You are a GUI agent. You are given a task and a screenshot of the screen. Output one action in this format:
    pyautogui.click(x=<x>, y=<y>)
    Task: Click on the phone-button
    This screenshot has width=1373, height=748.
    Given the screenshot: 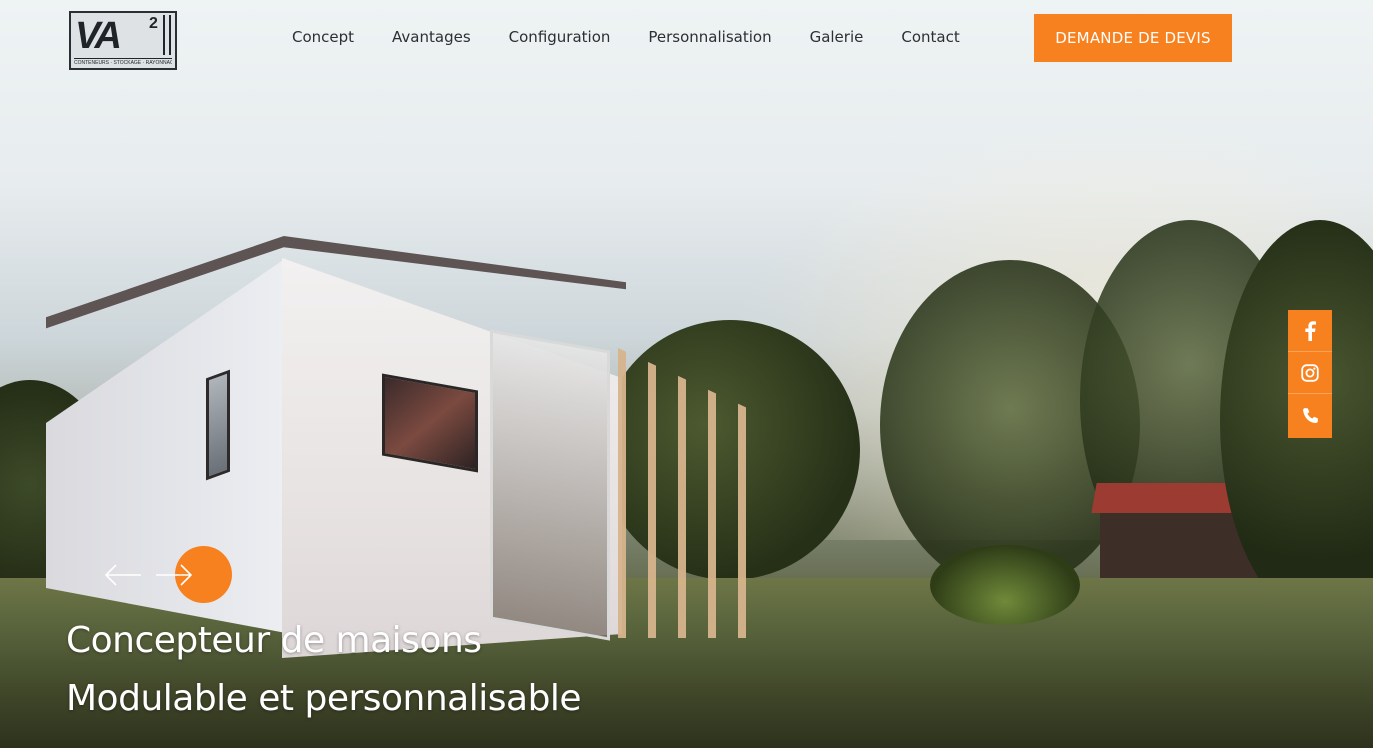 What is the action you would take?
    pyautogui.click(x=1310, y=416)
    